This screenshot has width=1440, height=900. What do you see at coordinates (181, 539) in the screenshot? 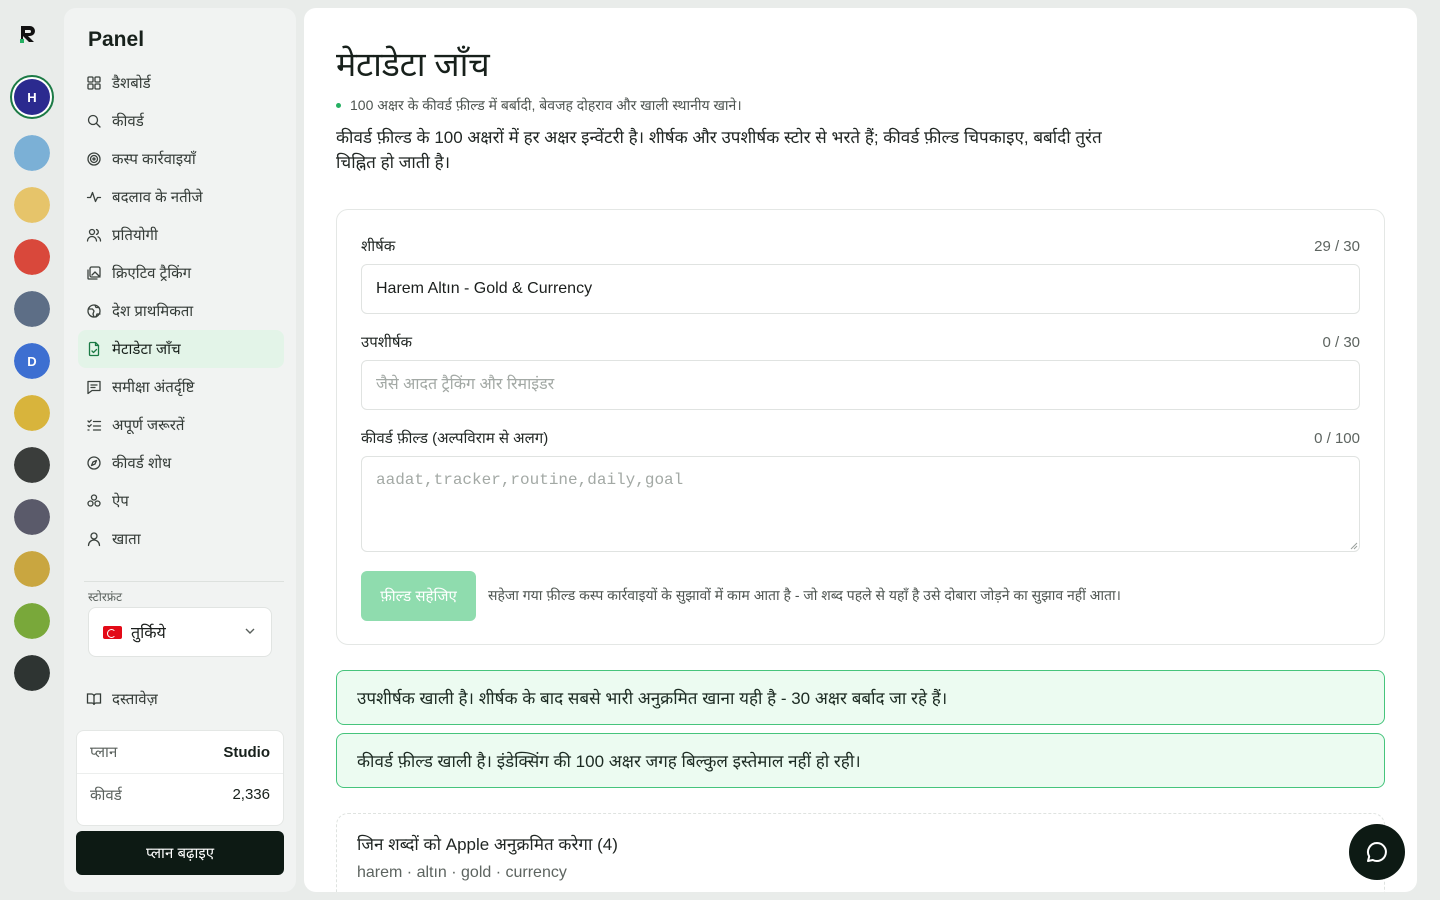
I see `sidebar-item: खाता` at bounding box center [181, 539].